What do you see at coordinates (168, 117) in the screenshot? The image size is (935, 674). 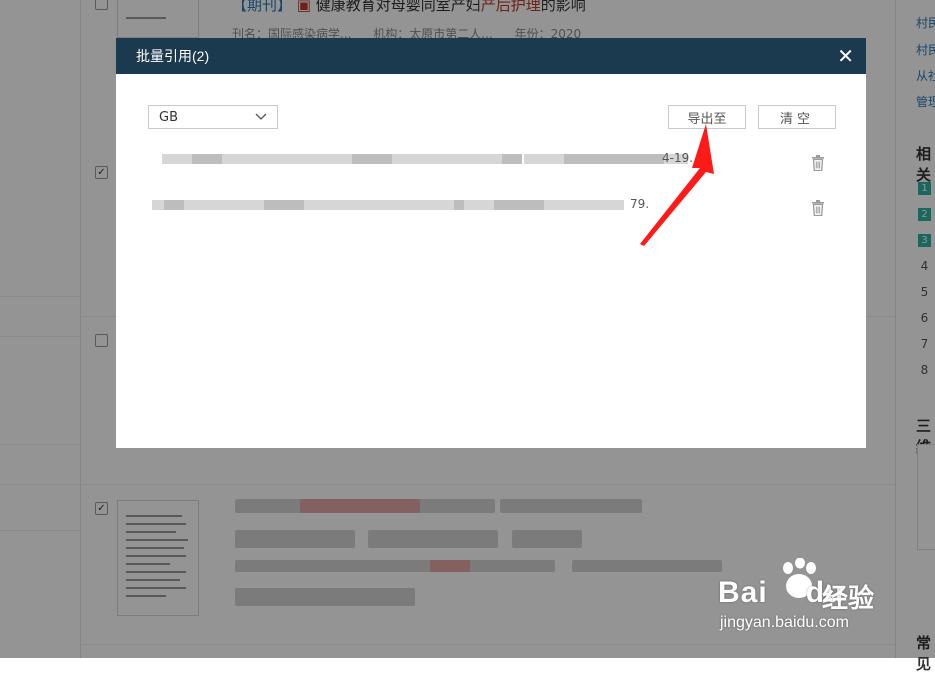 I see `citation-format-value: GB` at bounding box center [168, 117].